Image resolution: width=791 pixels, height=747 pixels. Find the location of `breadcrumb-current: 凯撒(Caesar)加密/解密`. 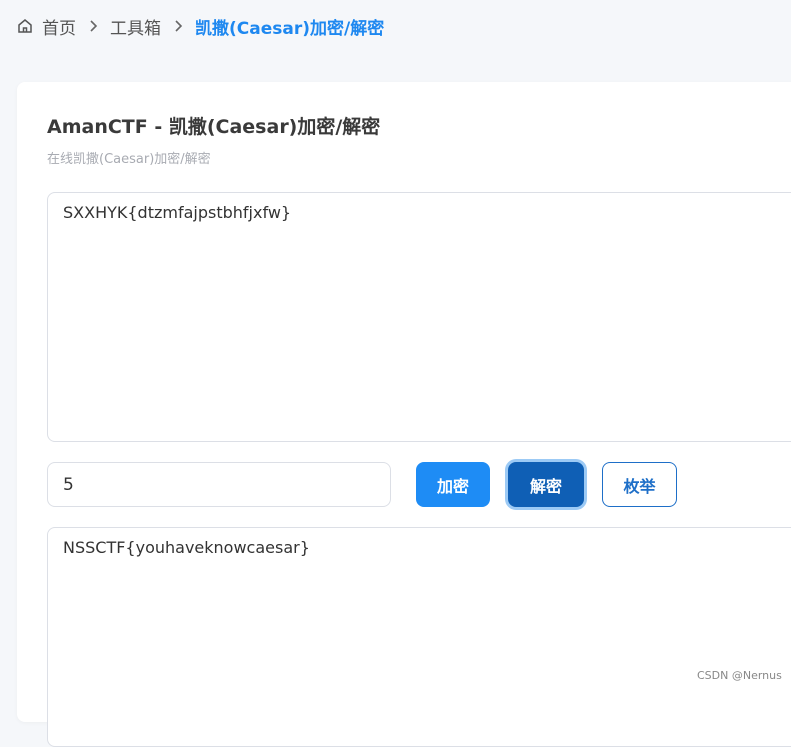

breadcrumb-current: 凯撒(Caesar)加密/解密 is located at coordinates (290, 28).